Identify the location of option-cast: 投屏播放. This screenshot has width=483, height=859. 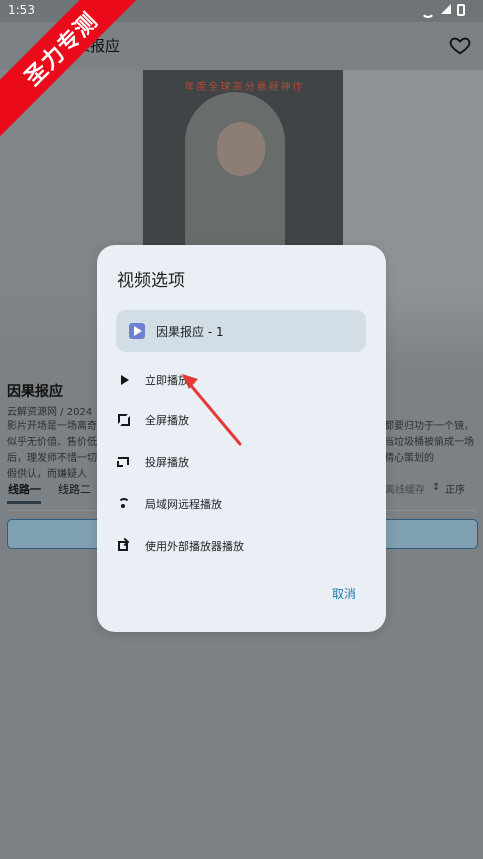
(242, 463).